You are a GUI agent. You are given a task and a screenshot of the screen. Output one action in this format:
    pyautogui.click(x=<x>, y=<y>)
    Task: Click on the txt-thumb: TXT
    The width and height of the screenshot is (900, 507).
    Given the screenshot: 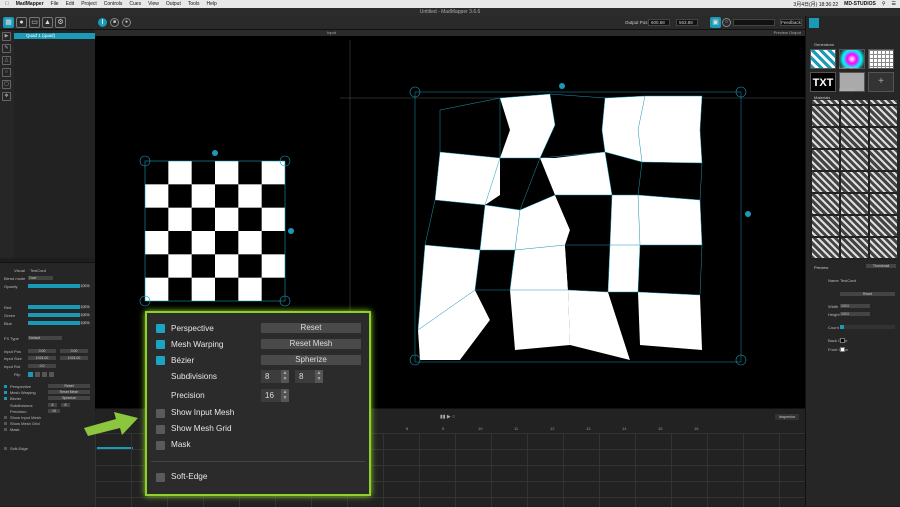 What is the action you would take?
    pyautogui.click(x=823, y=82)
    